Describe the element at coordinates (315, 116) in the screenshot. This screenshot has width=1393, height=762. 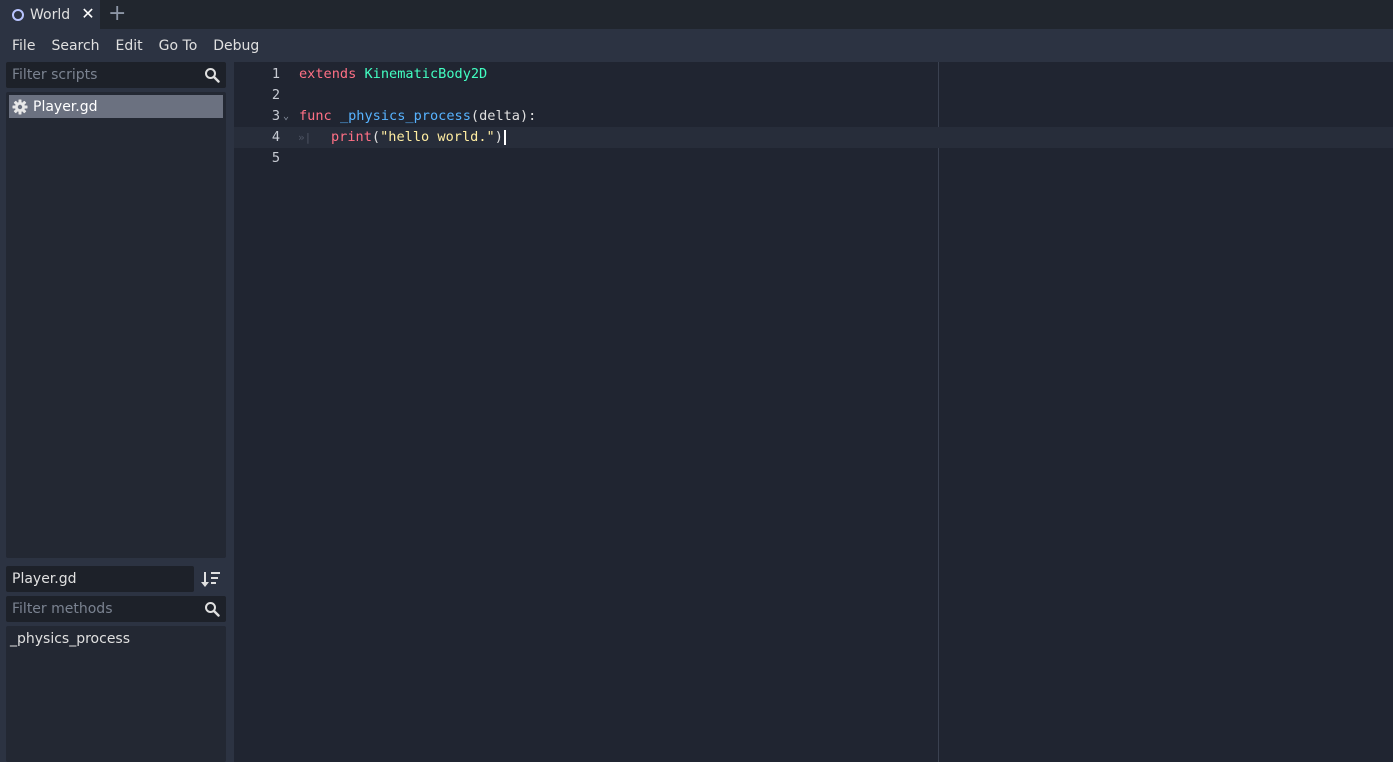
I see `code-token: func` at that location.